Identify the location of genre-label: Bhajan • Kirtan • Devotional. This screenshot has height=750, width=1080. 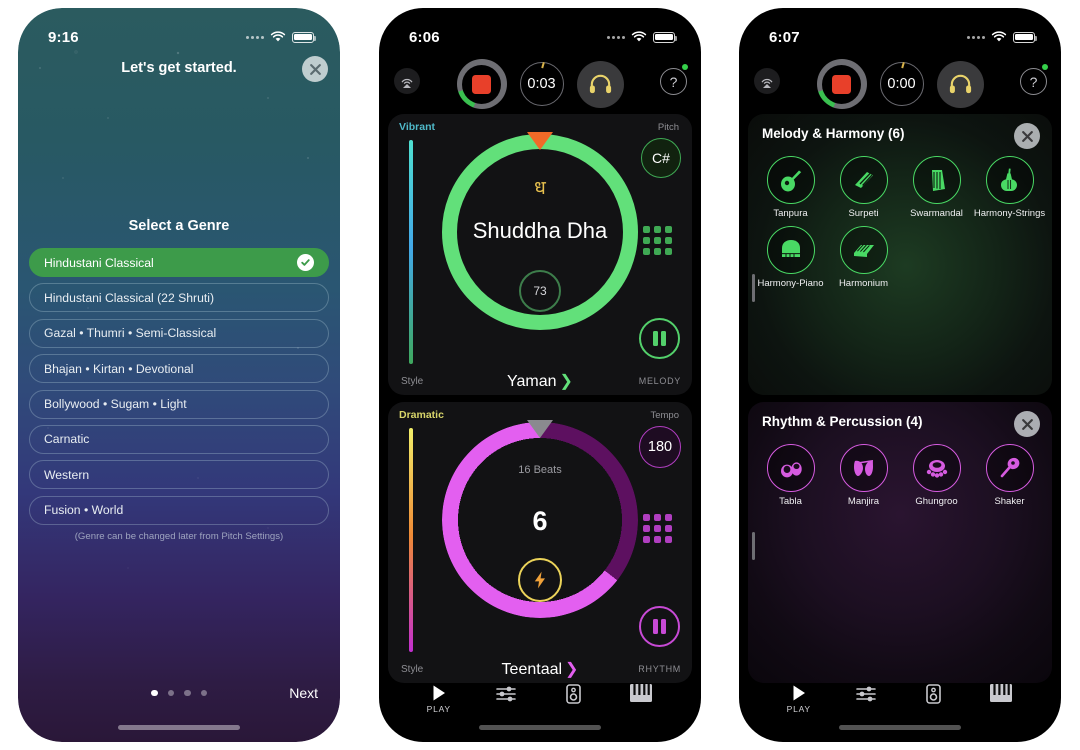
(119, 368).